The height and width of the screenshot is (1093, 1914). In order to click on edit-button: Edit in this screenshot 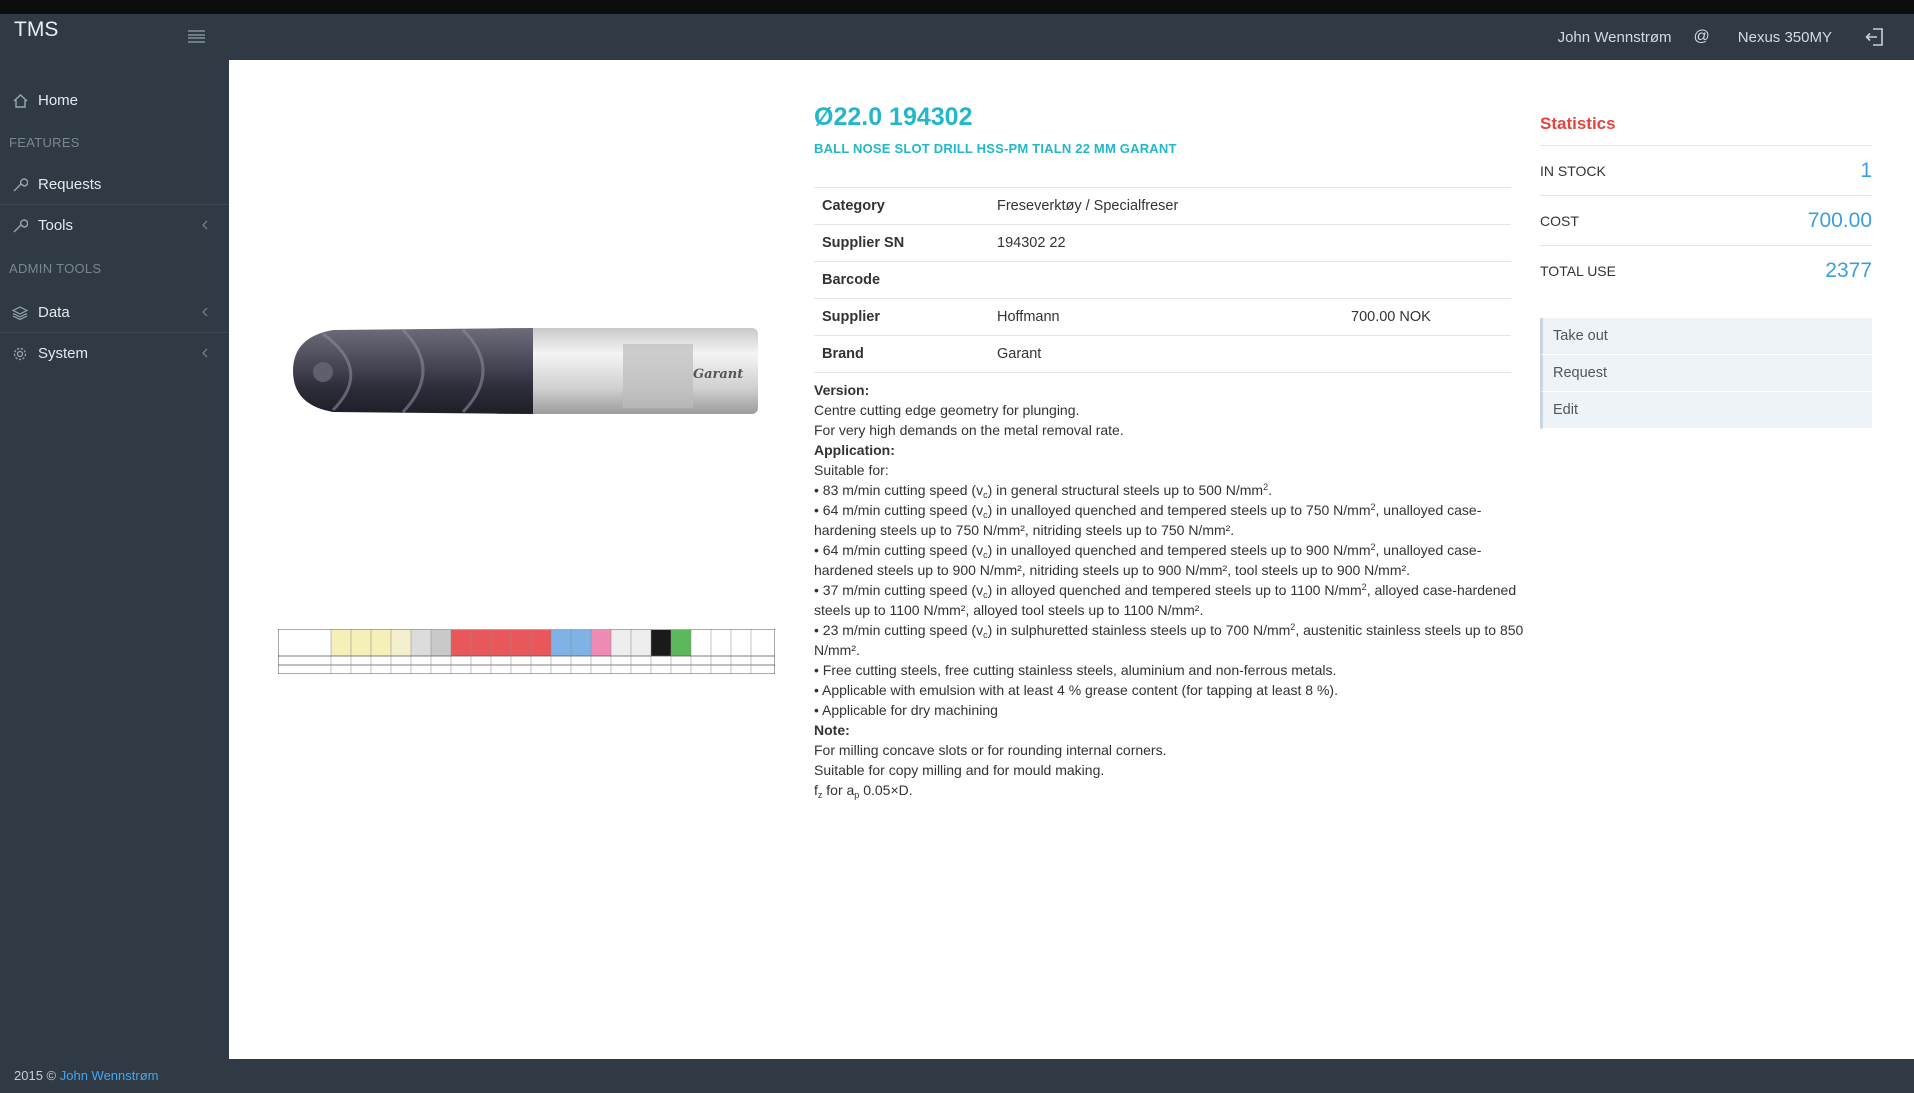, I will do `click(1706, 410)`.